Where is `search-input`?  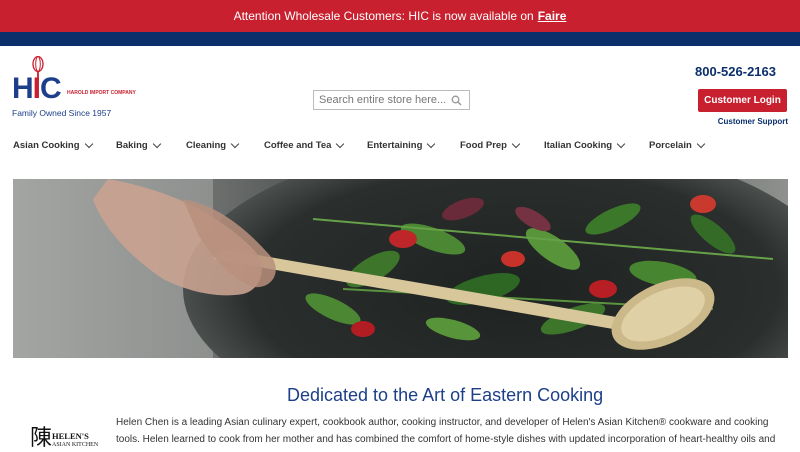
search-input is located at coordinates (380, 100).